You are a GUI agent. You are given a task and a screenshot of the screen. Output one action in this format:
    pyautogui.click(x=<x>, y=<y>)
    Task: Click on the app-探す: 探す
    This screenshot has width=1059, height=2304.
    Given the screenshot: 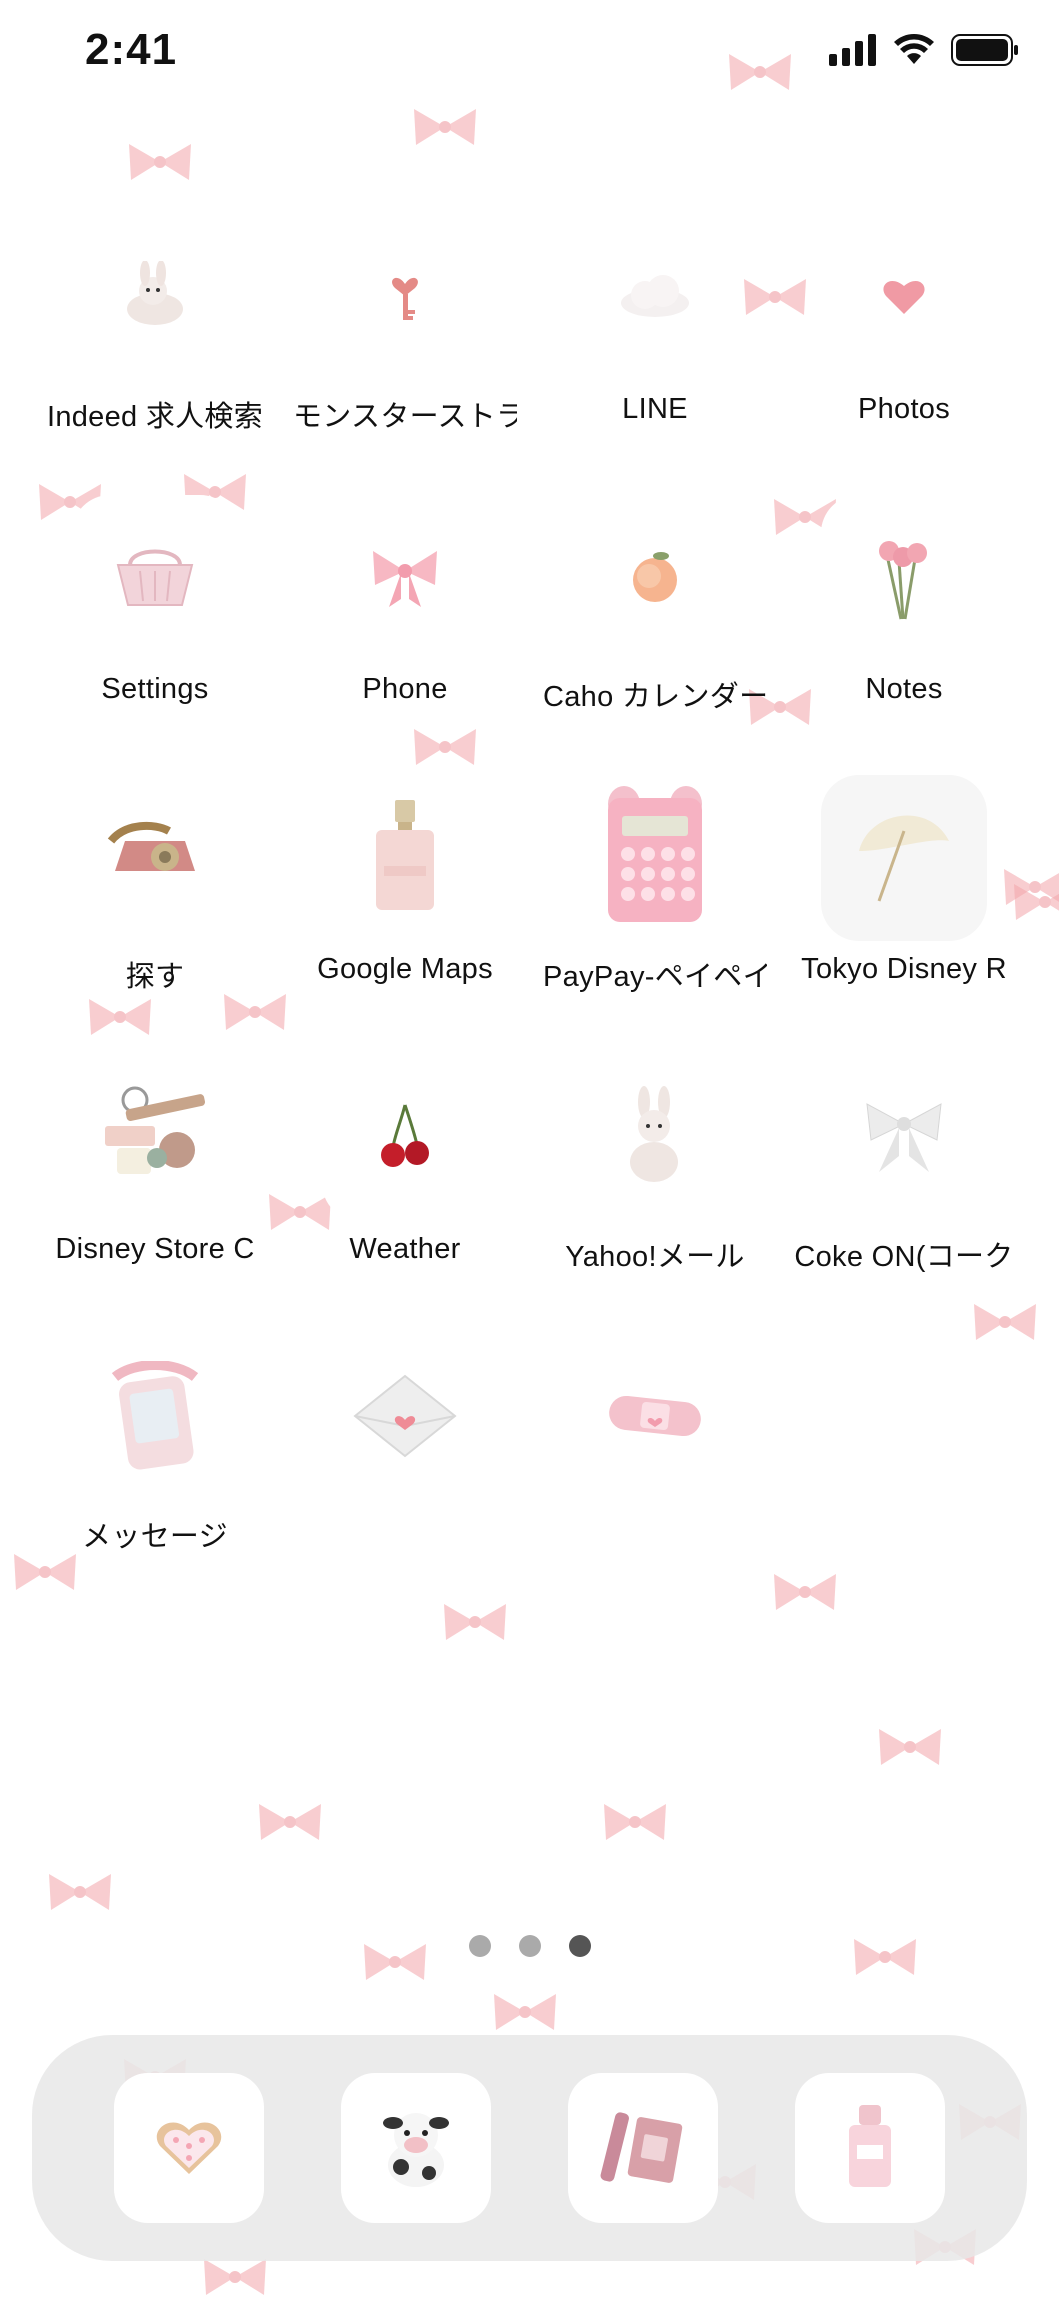 What is the action you would take?
    pyautogui.click(x=155, y=900)
    